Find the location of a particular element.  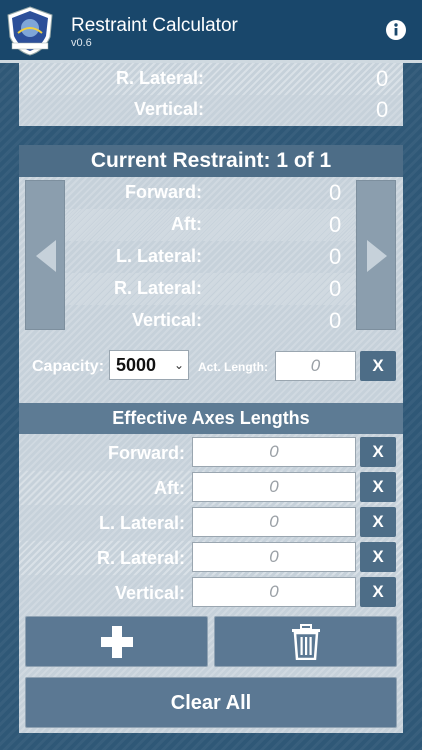

axes-row-r-lateral: R. Lateral: 0 X is located at coordinates (211, 558).